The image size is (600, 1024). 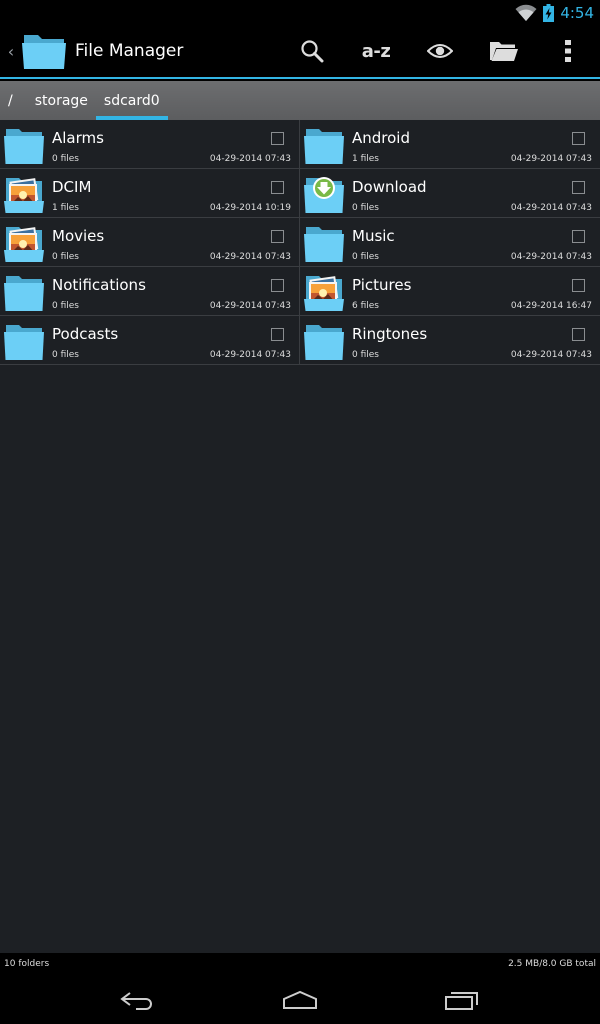 What do you see at coordinates (11, 51) in the screenshot?
I see `up-caret-icon: ‹` at bounding box center [11, 51].